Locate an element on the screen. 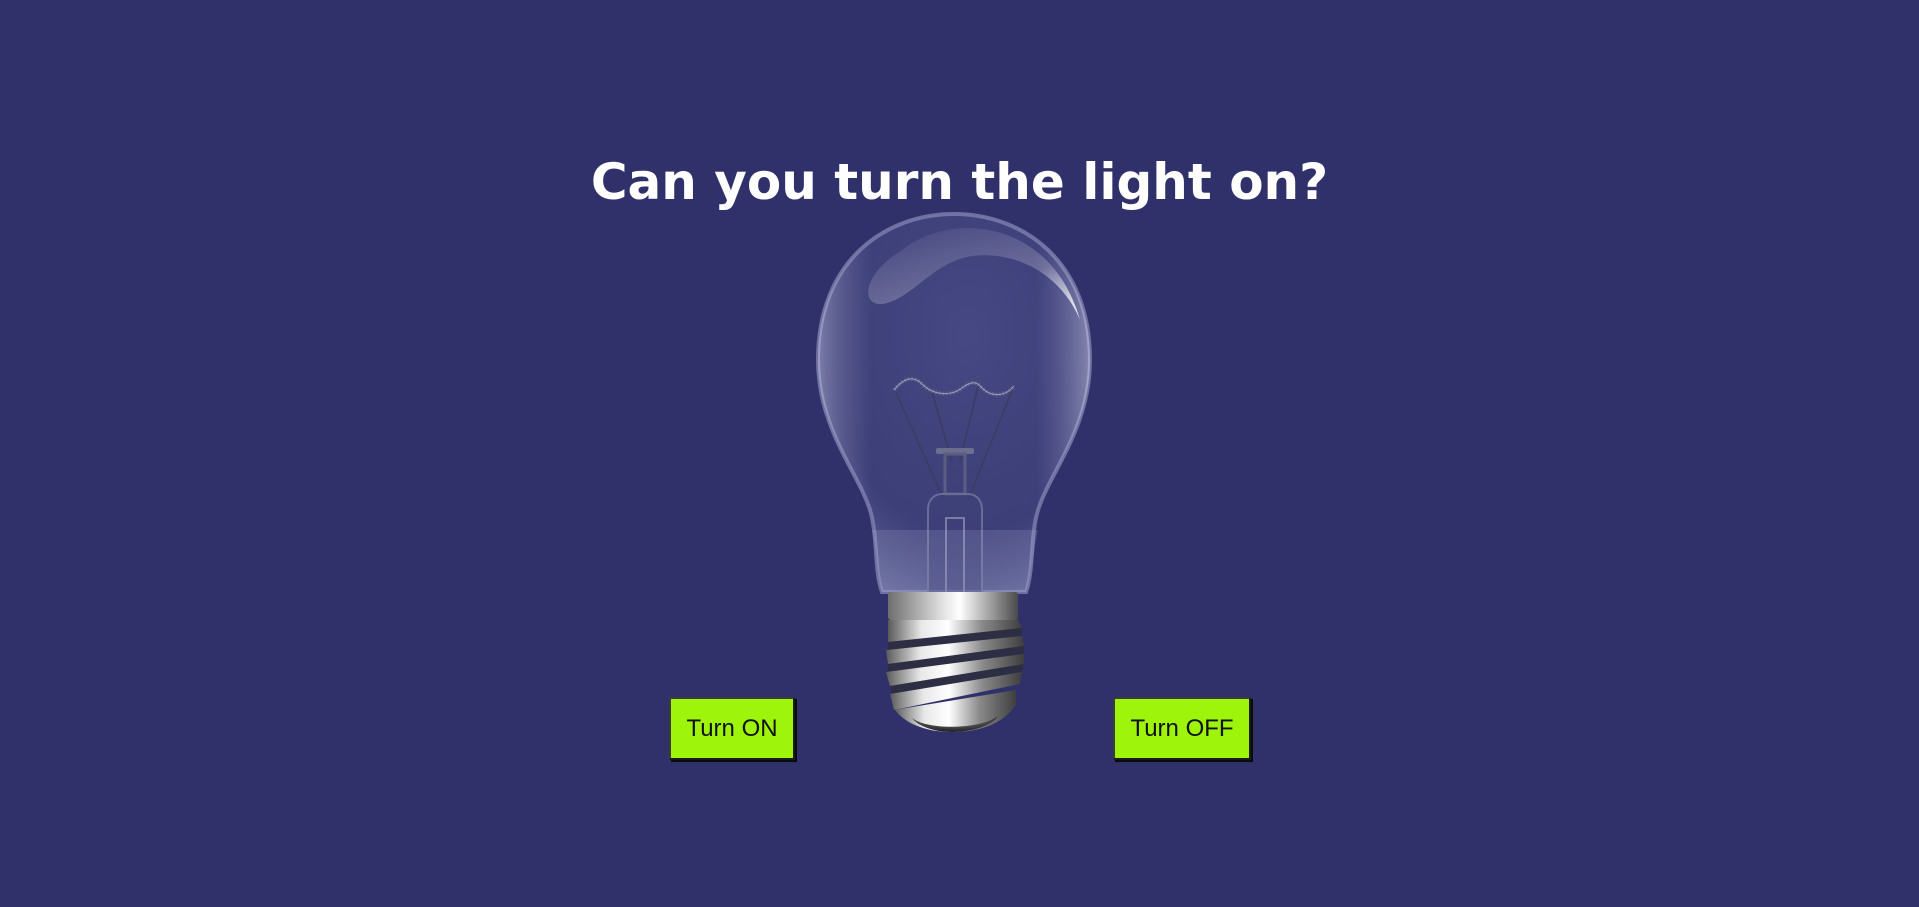 This screenshot has height=907, width=1919. lightbulb-image is located at coordinates (954, 472).